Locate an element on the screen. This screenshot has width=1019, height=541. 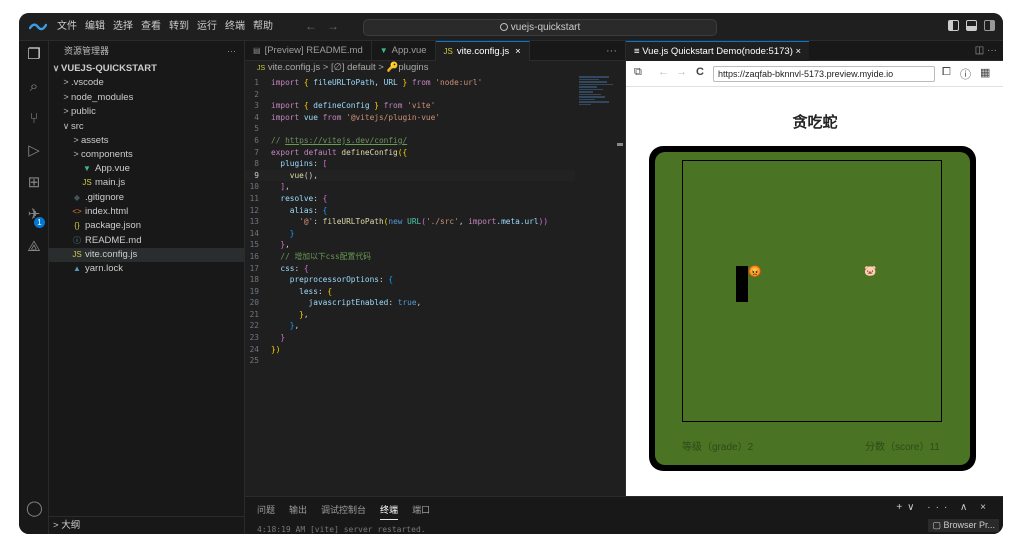
tree-item-readme-md: ⓘ README.md is located at coordinates (146, 241).